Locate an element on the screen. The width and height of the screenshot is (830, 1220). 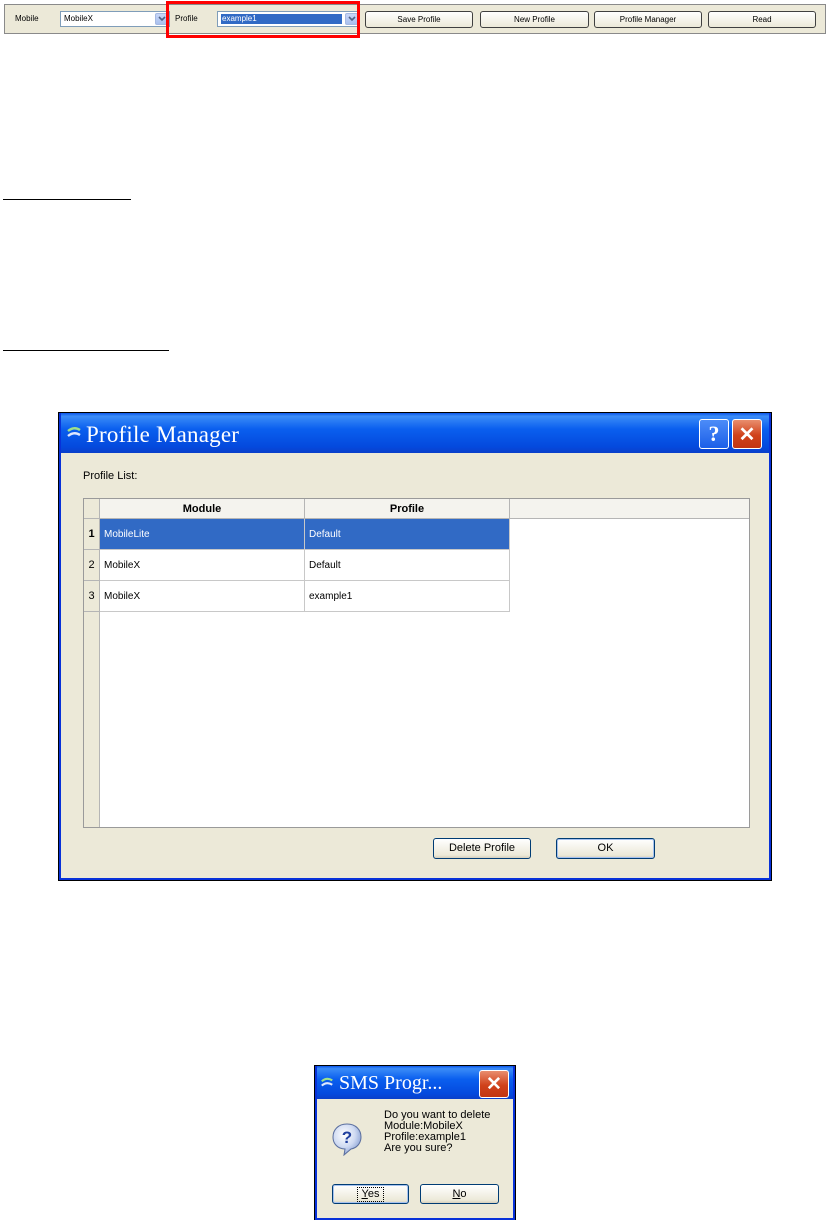
column-header-profile: Profile is located at coordinates (407, 509).